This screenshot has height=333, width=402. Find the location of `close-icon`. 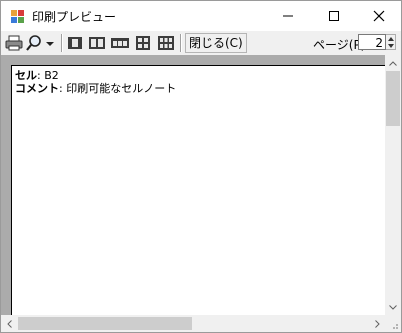

close-icon is located at coordinates (379, 16).